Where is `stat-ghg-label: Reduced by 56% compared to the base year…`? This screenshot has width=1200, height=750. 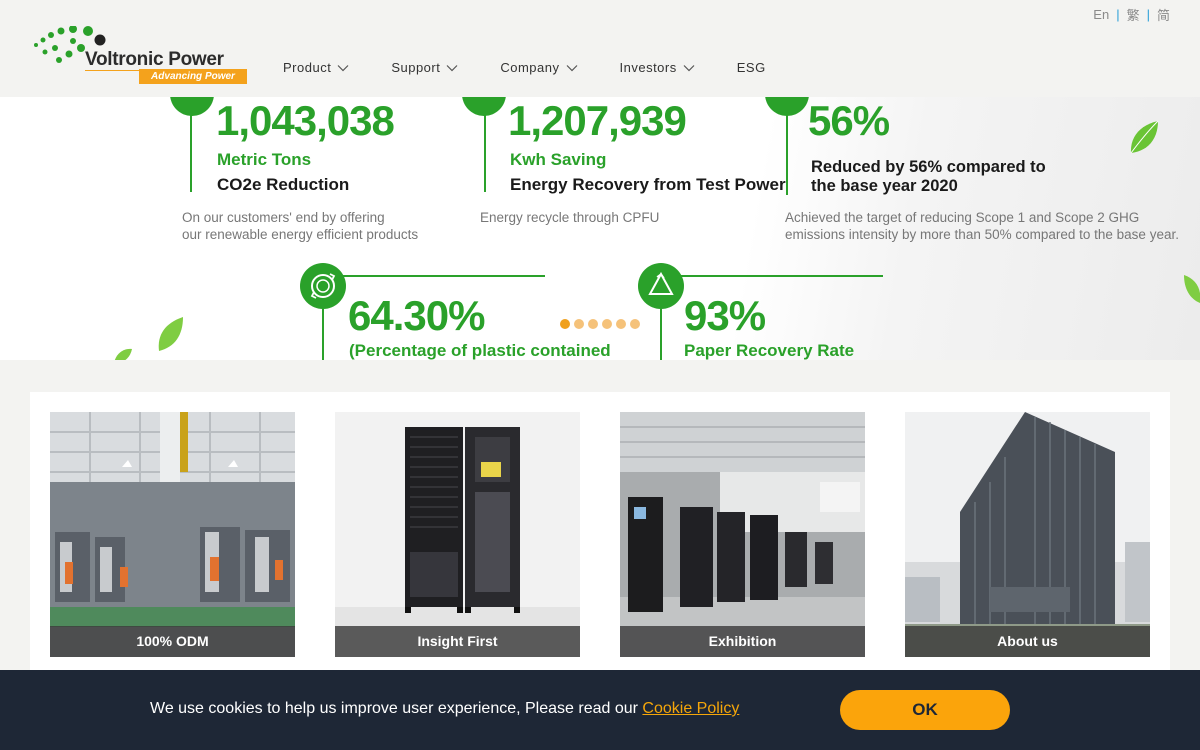 stat-ghg-label: Reduced by 56% compared to the base year… is located at coordinates (928, 176).